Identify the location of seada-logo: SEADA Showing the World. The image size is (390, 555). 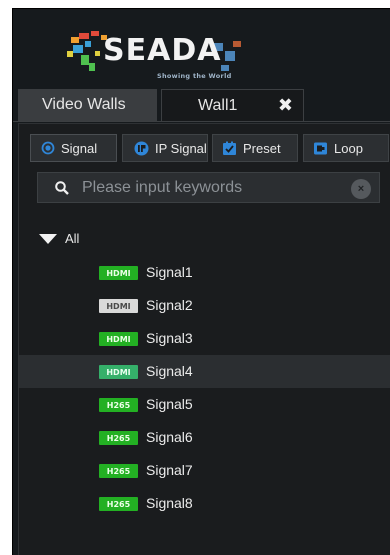
(156, 56).